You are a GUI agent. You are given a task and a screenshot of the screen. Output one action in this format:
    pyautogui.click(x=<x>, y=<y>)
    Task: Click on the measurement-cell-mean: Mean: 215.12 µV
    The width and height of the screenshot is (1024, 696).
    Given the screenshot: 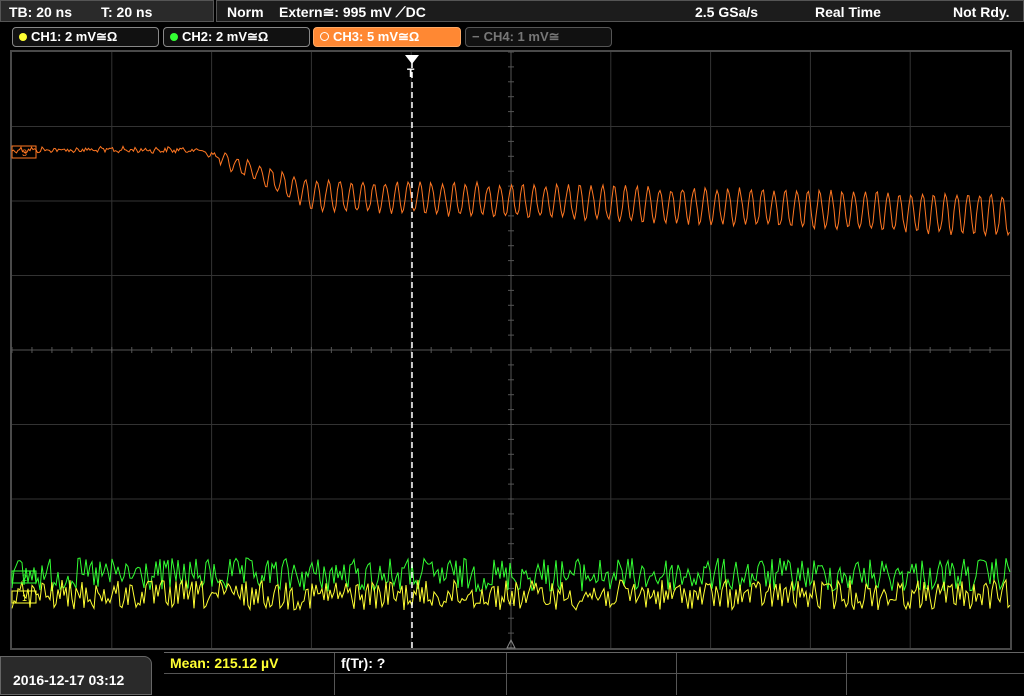 What is the action you would take?
    pyautogui.click(x=249, y=674)
    